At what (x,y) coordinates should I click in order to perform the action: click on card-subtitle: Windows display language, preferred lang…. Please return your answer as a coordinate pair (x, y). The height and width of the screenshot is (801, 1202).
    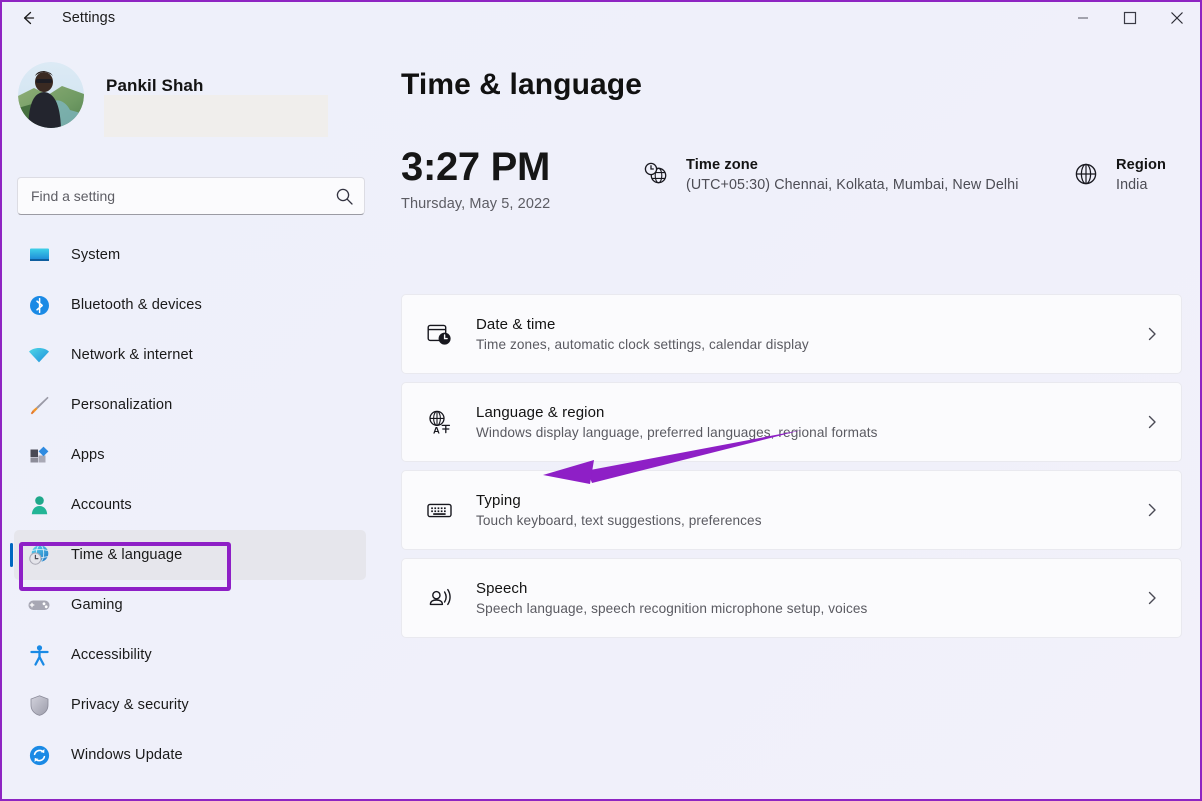
    Looking at the image, I should click on (677, 432).